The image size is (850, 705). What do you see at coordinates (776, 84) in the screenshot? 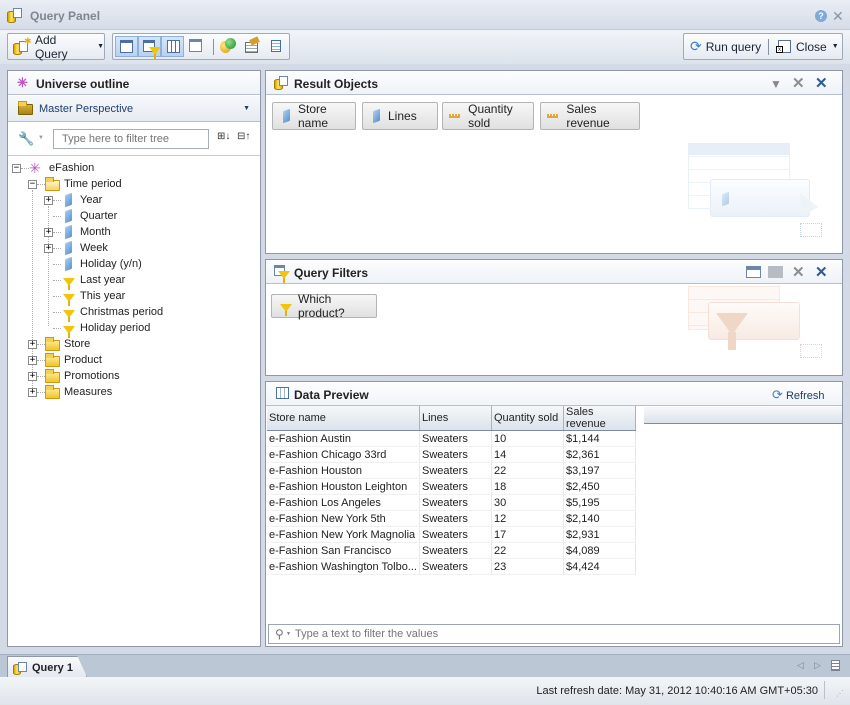
I see `filter-icon: ▼` at bounding box center [776, 84].